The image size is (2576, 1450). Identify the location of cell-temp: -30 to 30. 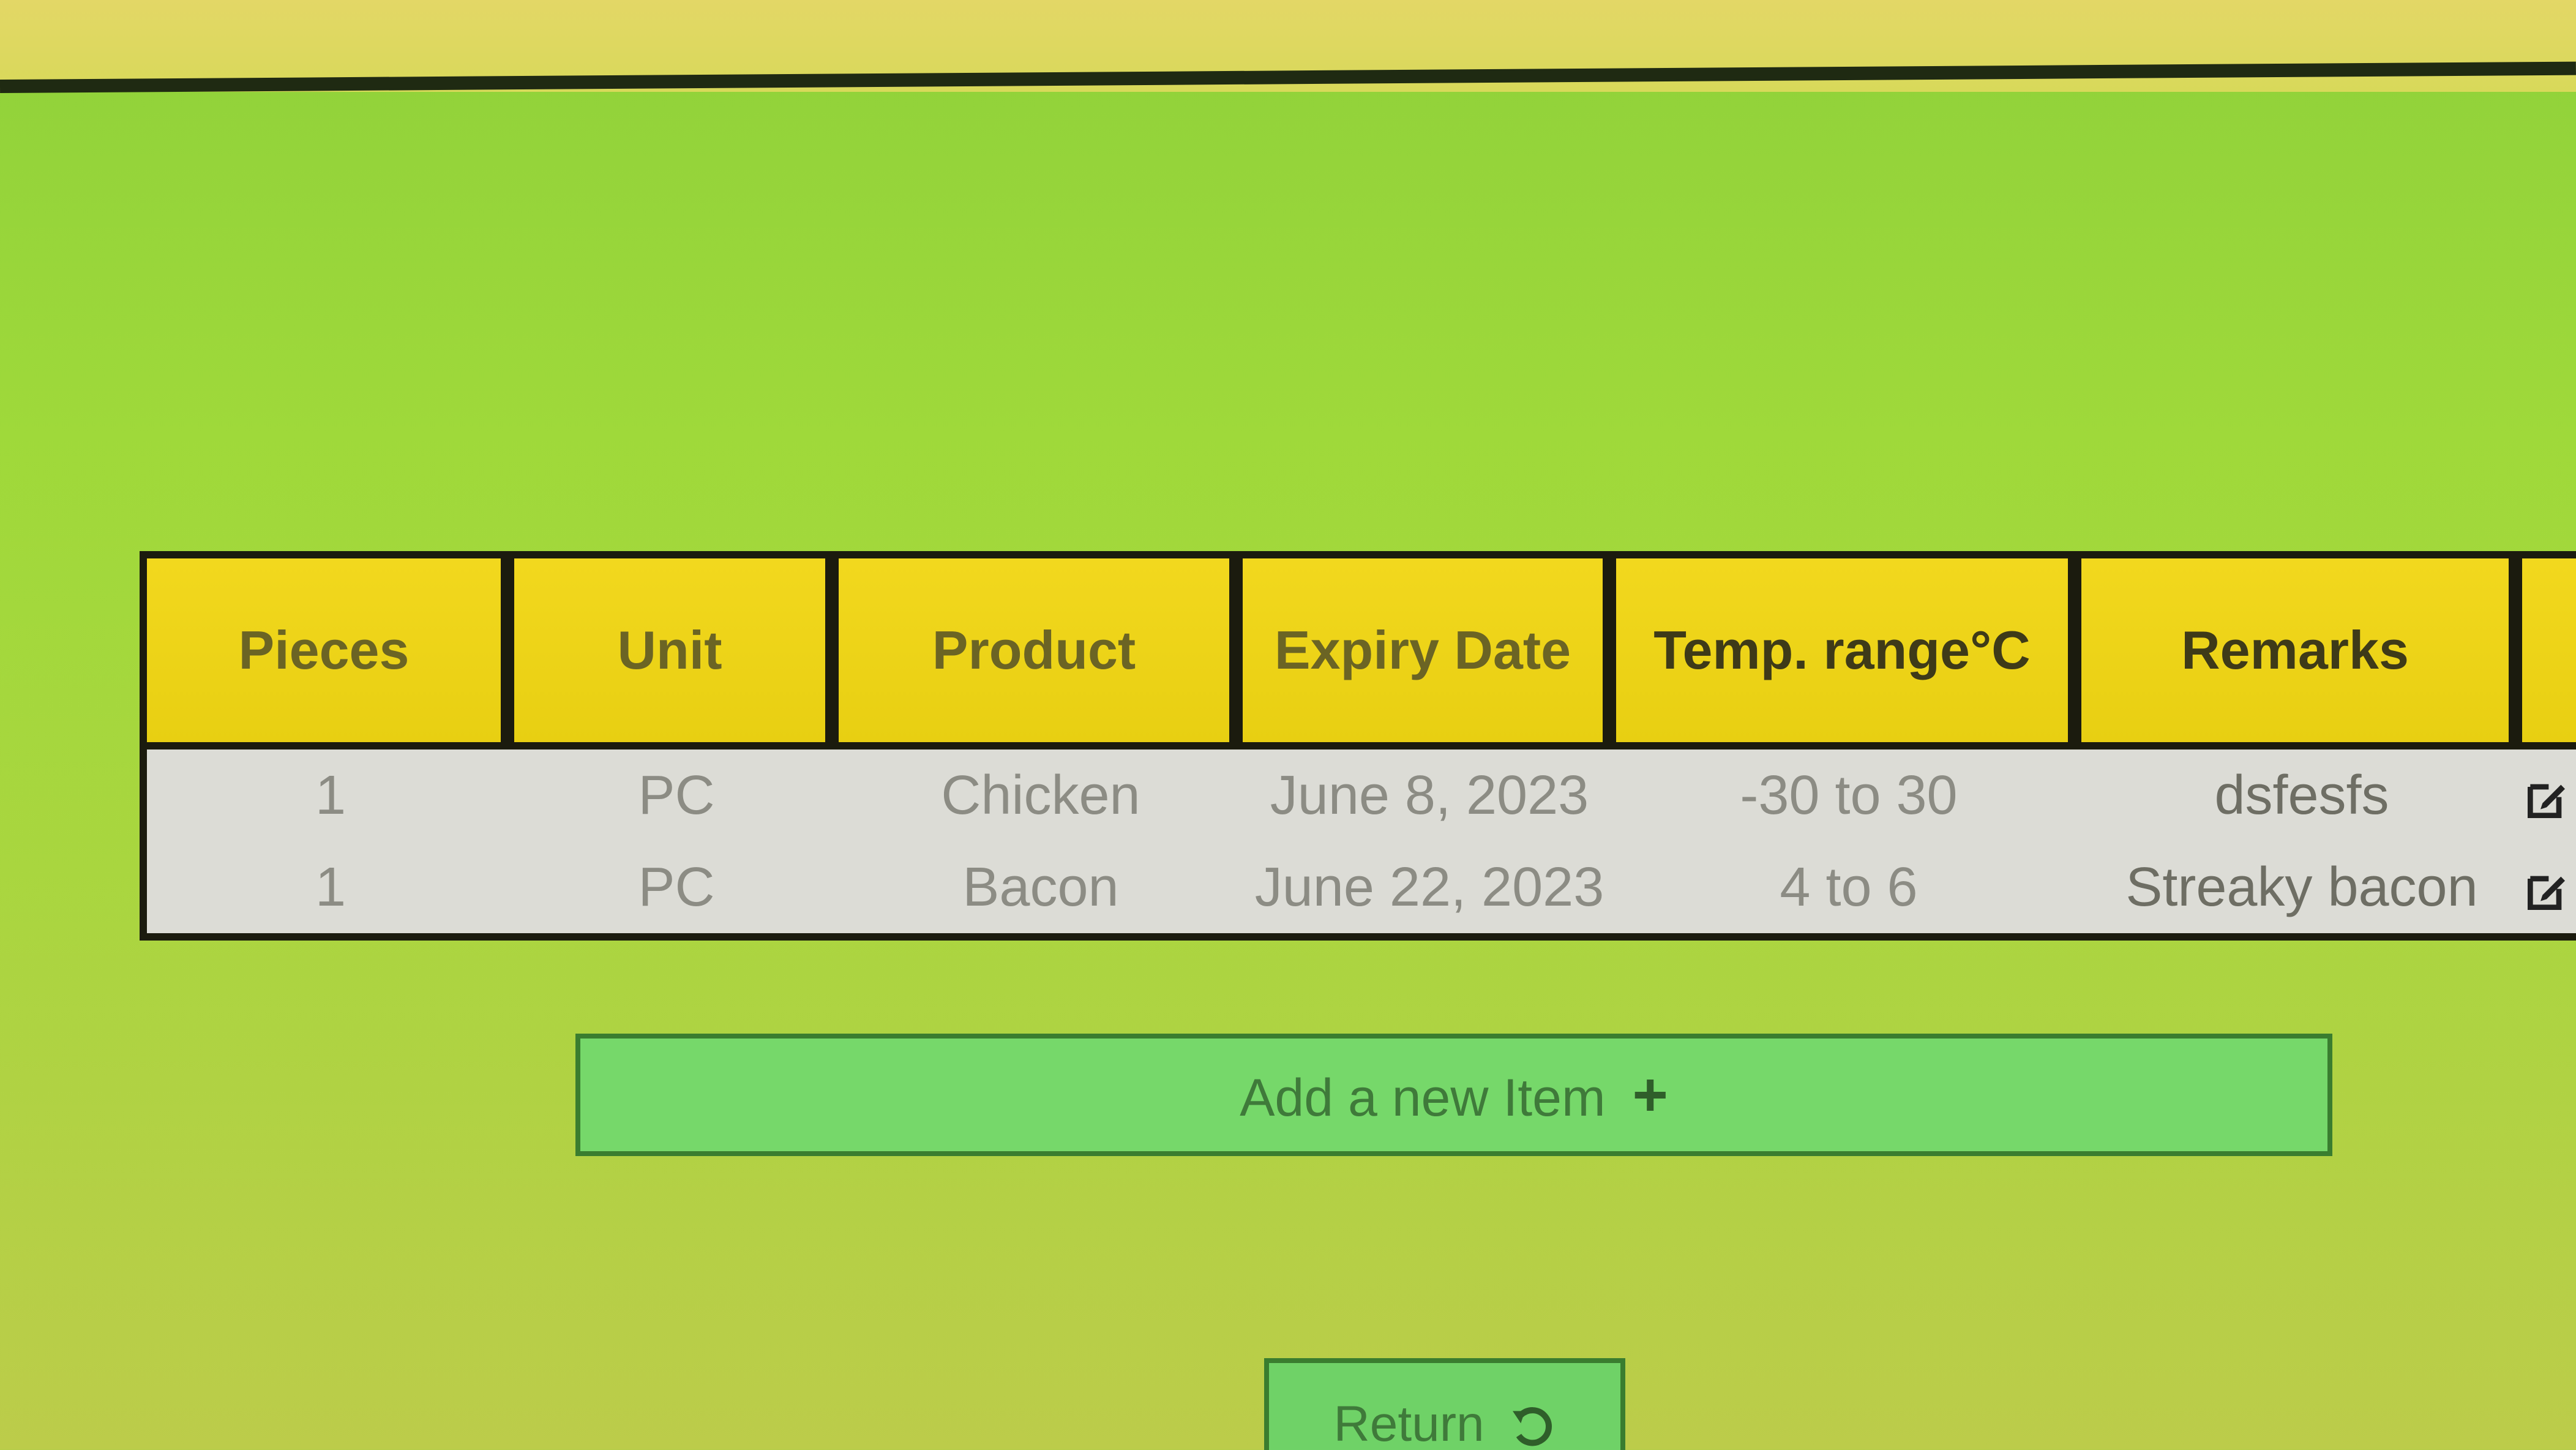
(1849, 795).